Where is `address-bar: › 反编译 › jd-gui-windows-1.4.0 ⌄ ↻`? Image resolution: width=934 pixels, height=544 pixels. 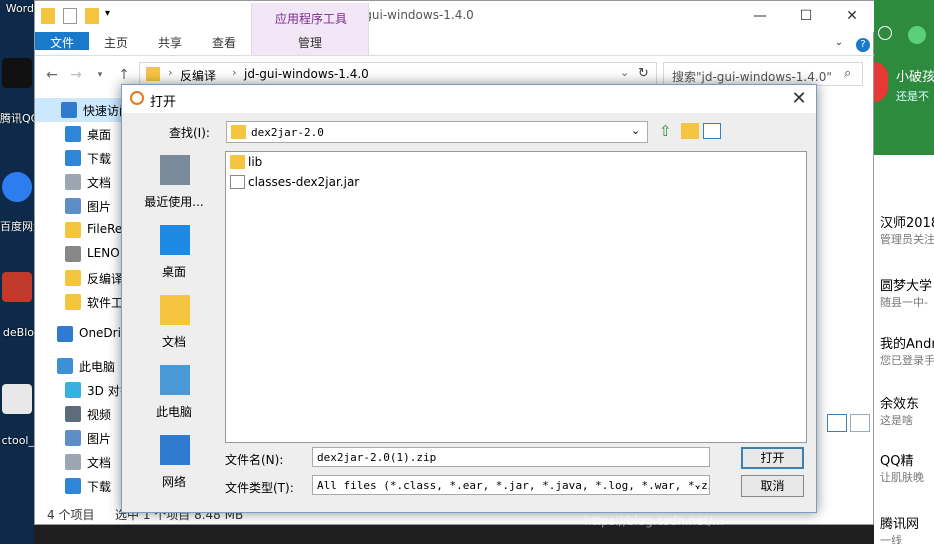
address-bar: › 反编译 › jd-gui-windows-1.4.0 ⌄ ↻ is located at coordinates (398, 74).